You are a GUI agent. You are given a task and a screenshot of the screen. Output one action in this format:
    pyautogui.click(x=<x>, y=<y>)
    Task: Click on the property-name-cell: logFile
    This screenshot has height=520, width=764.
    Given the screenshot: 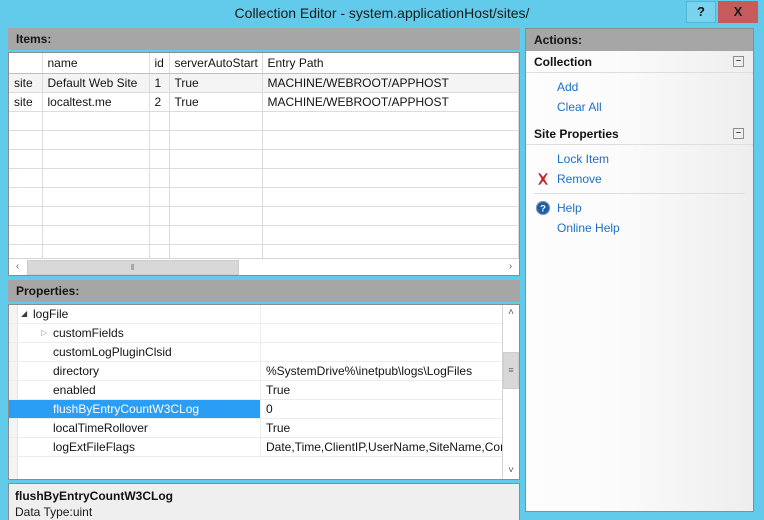 What is the action you would take?
    pyautogui.click(x=134, y=314)
    